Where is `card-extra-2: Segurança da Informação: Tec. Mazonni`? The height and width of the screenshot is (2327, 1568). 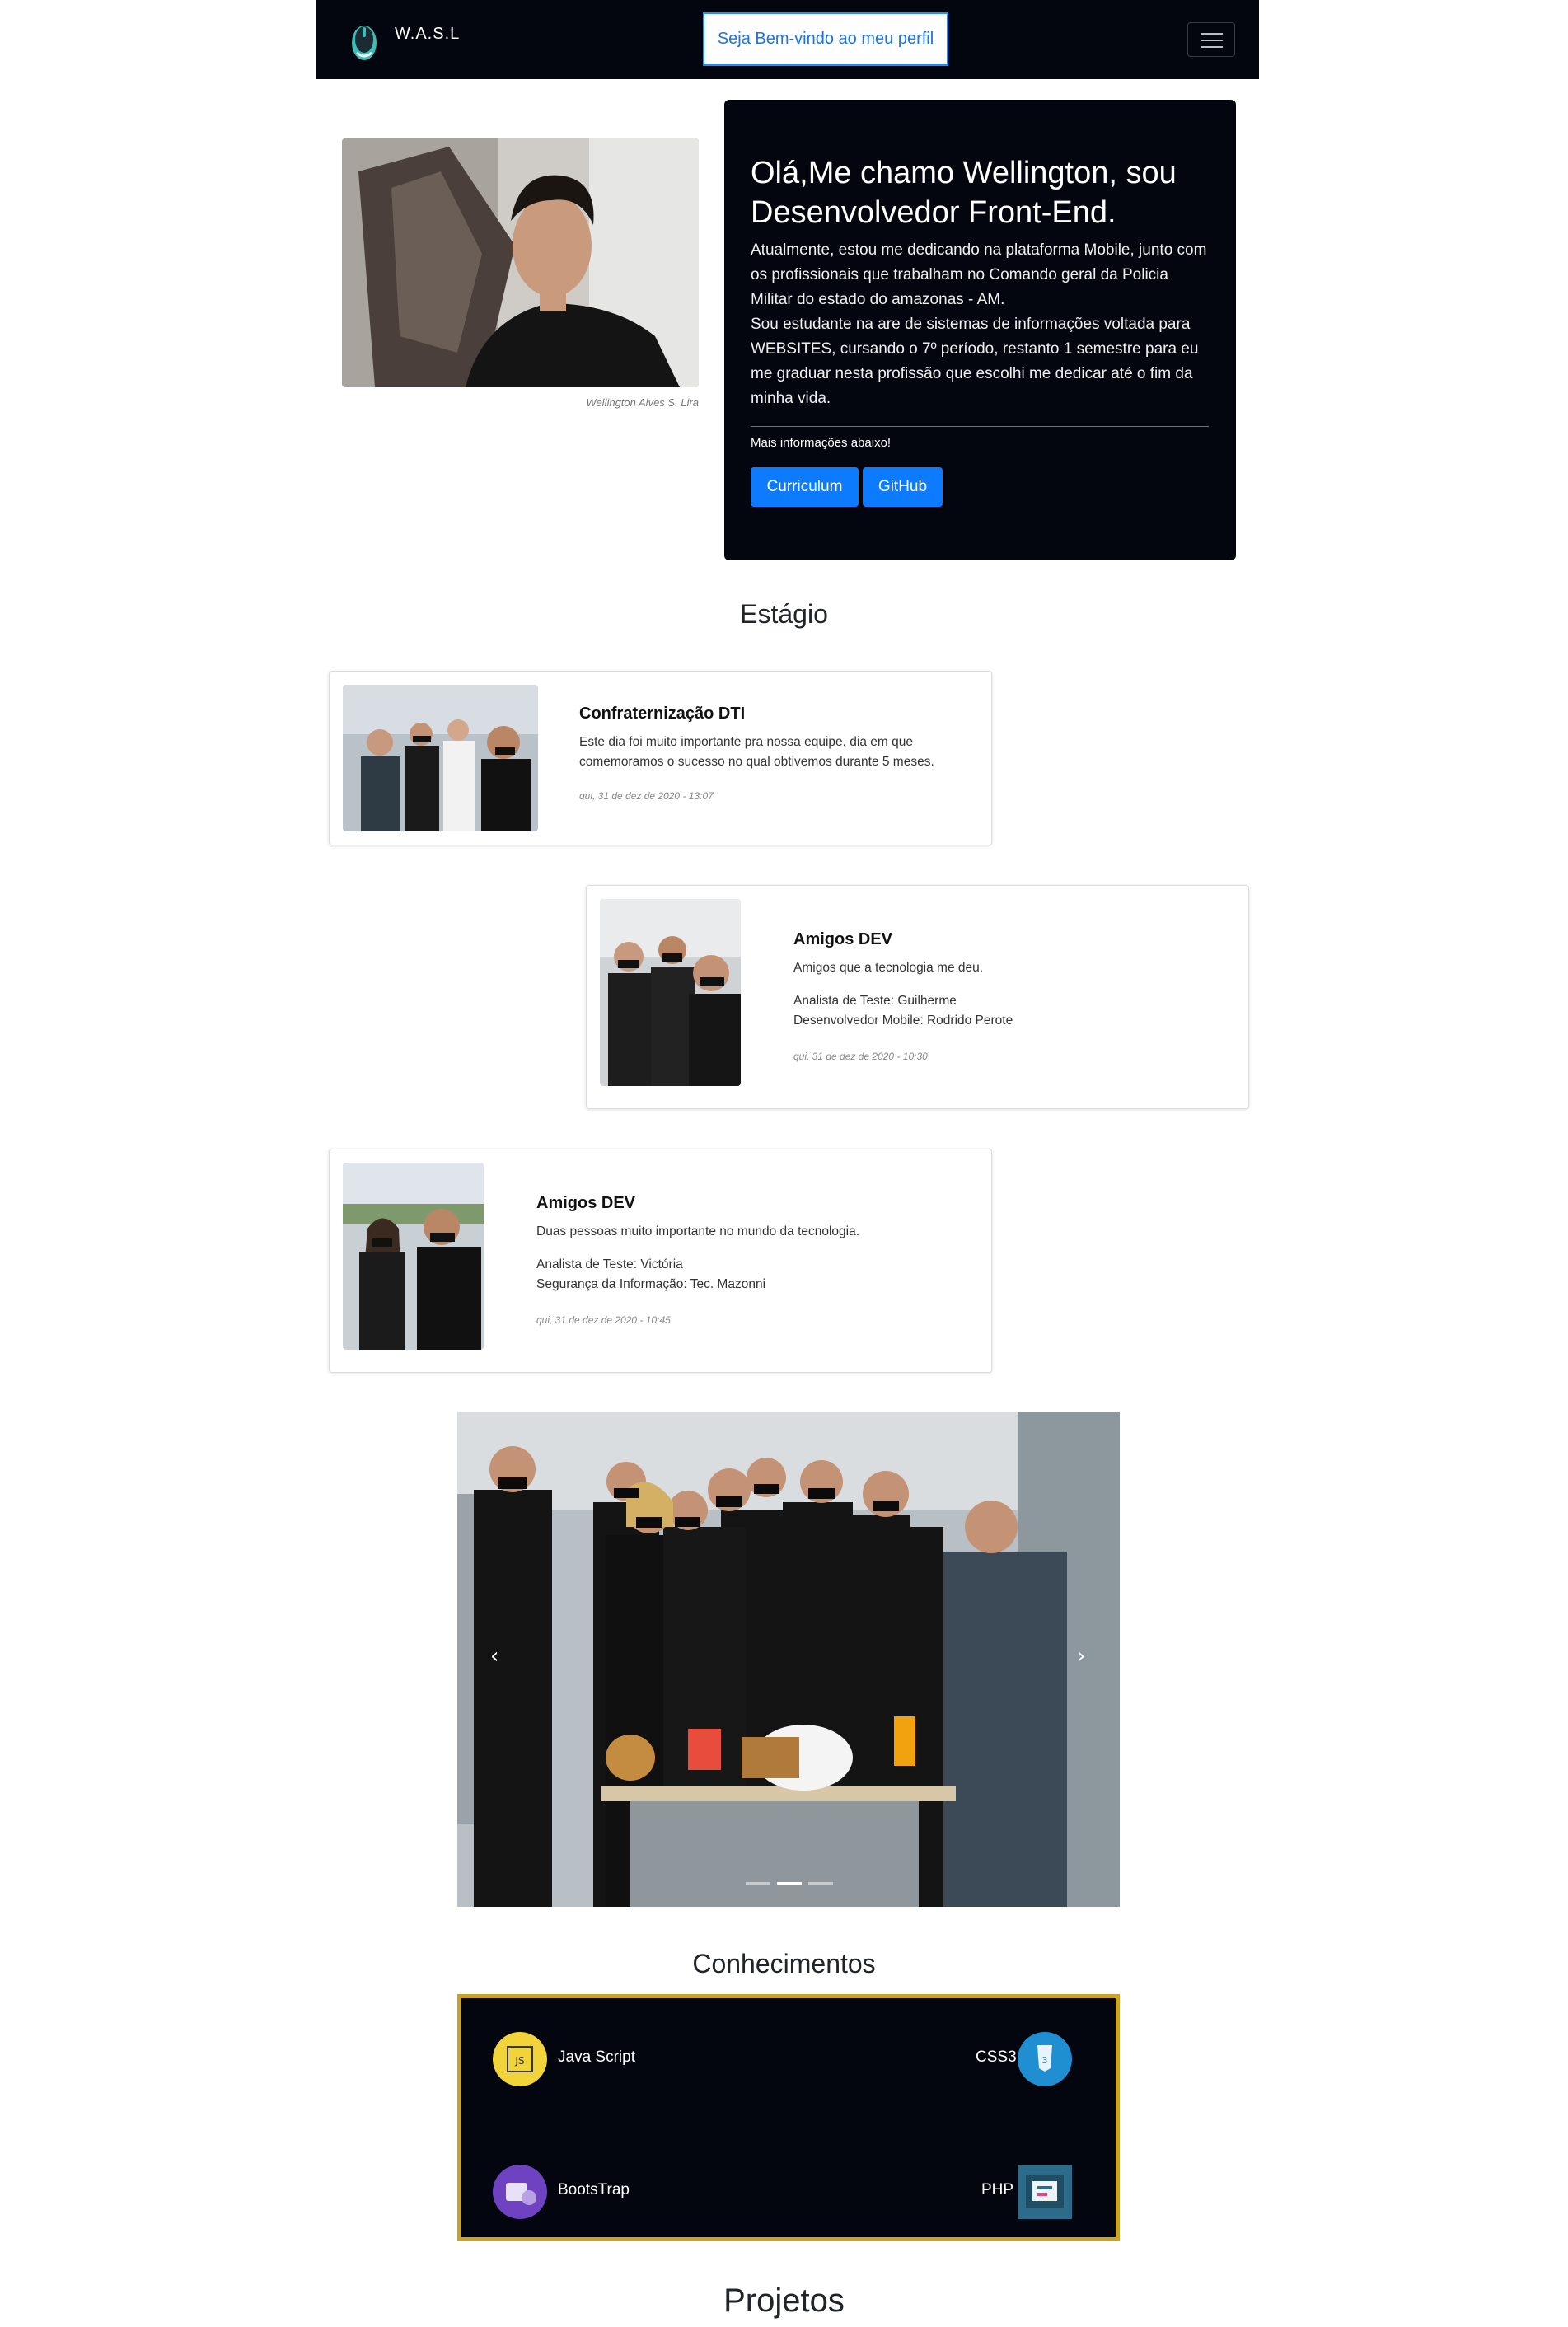 card-extra-2: Segurança da Informação: Tec. Mazonni is located at coordinates (651, 1284).